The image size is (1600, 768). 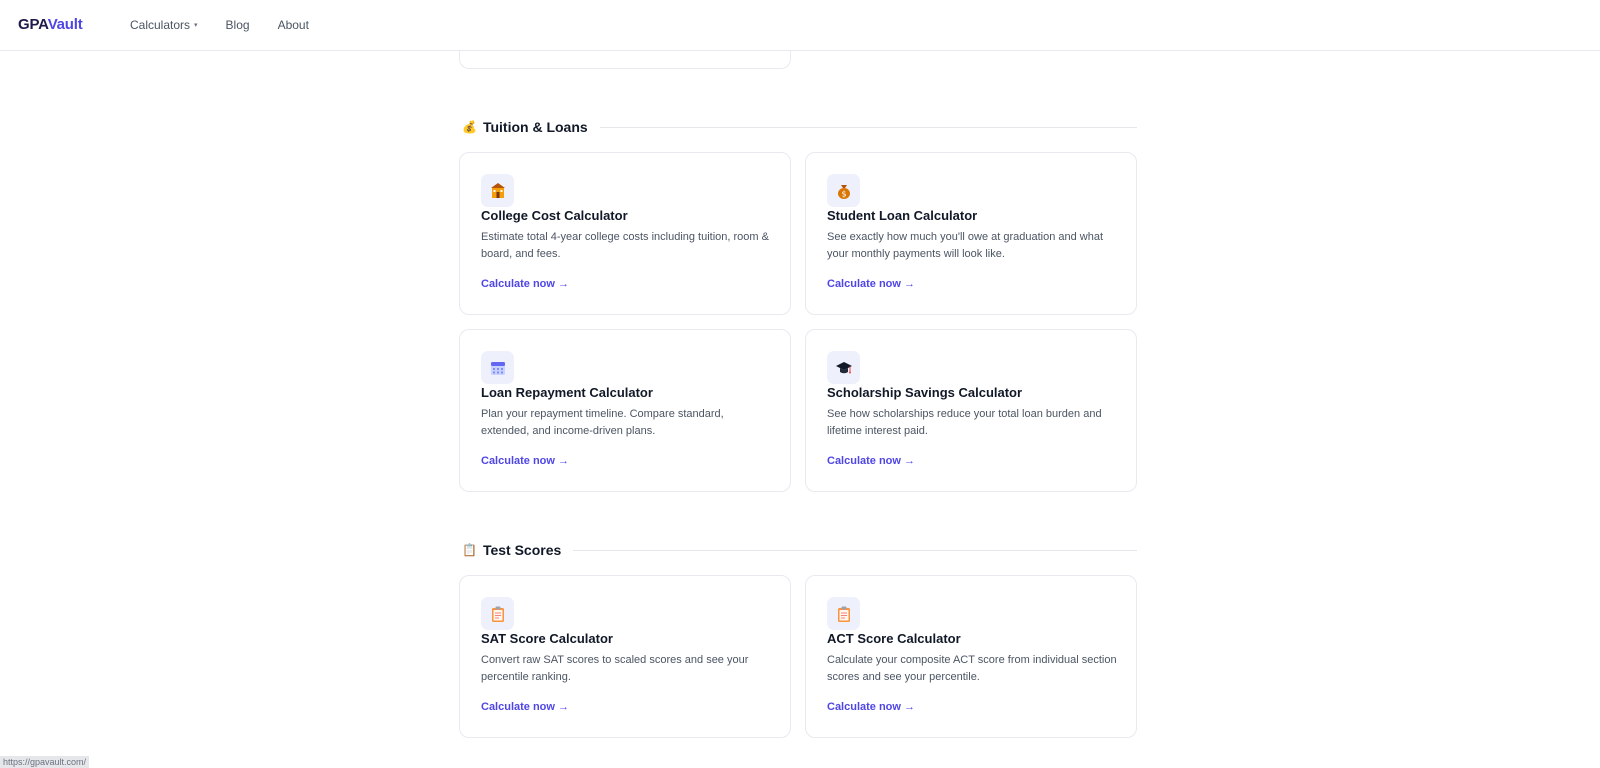 What do you see at coordinates (535, 127) in the screenshot?
I see `section-title: Tuition & Loans` at bounding box center [535, 127].